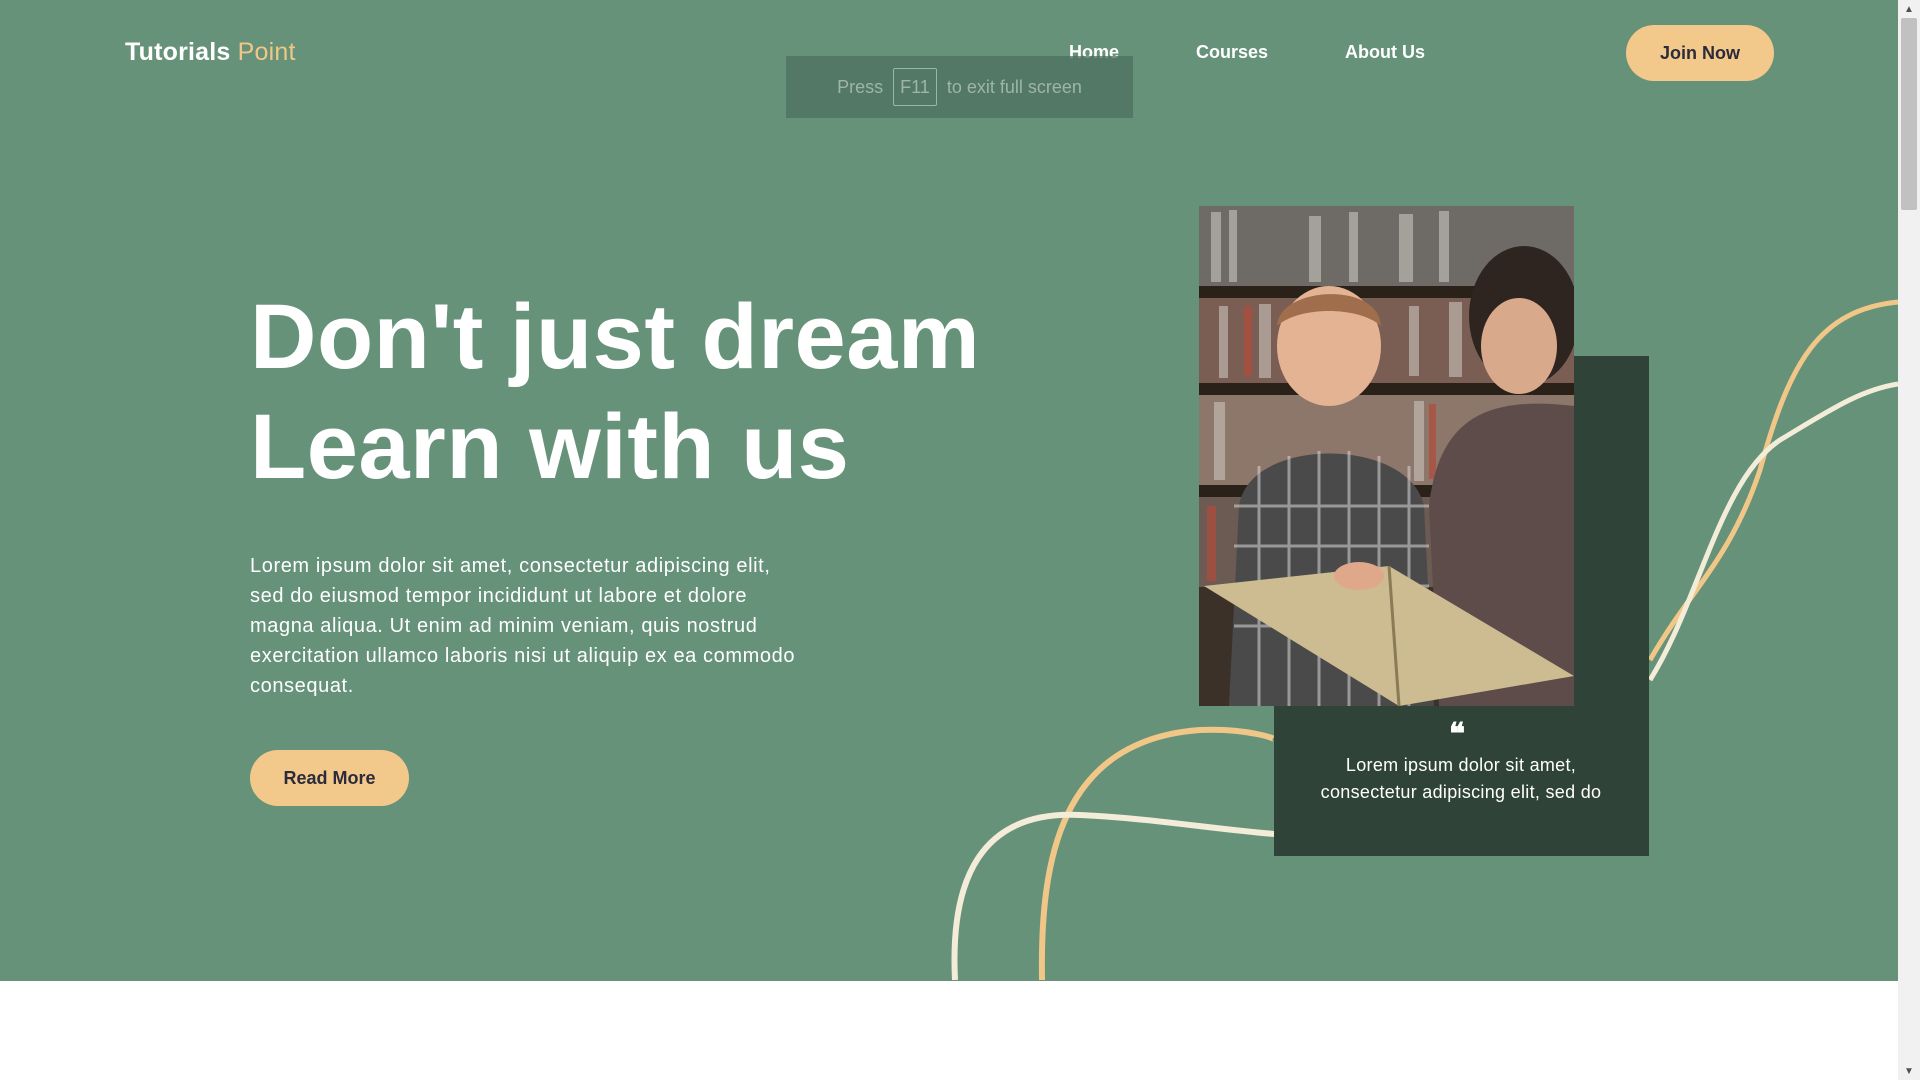  Describe the element at coordinates (1700, 53) in the screenshot. I see `join-now-button: Join Now` at that location.